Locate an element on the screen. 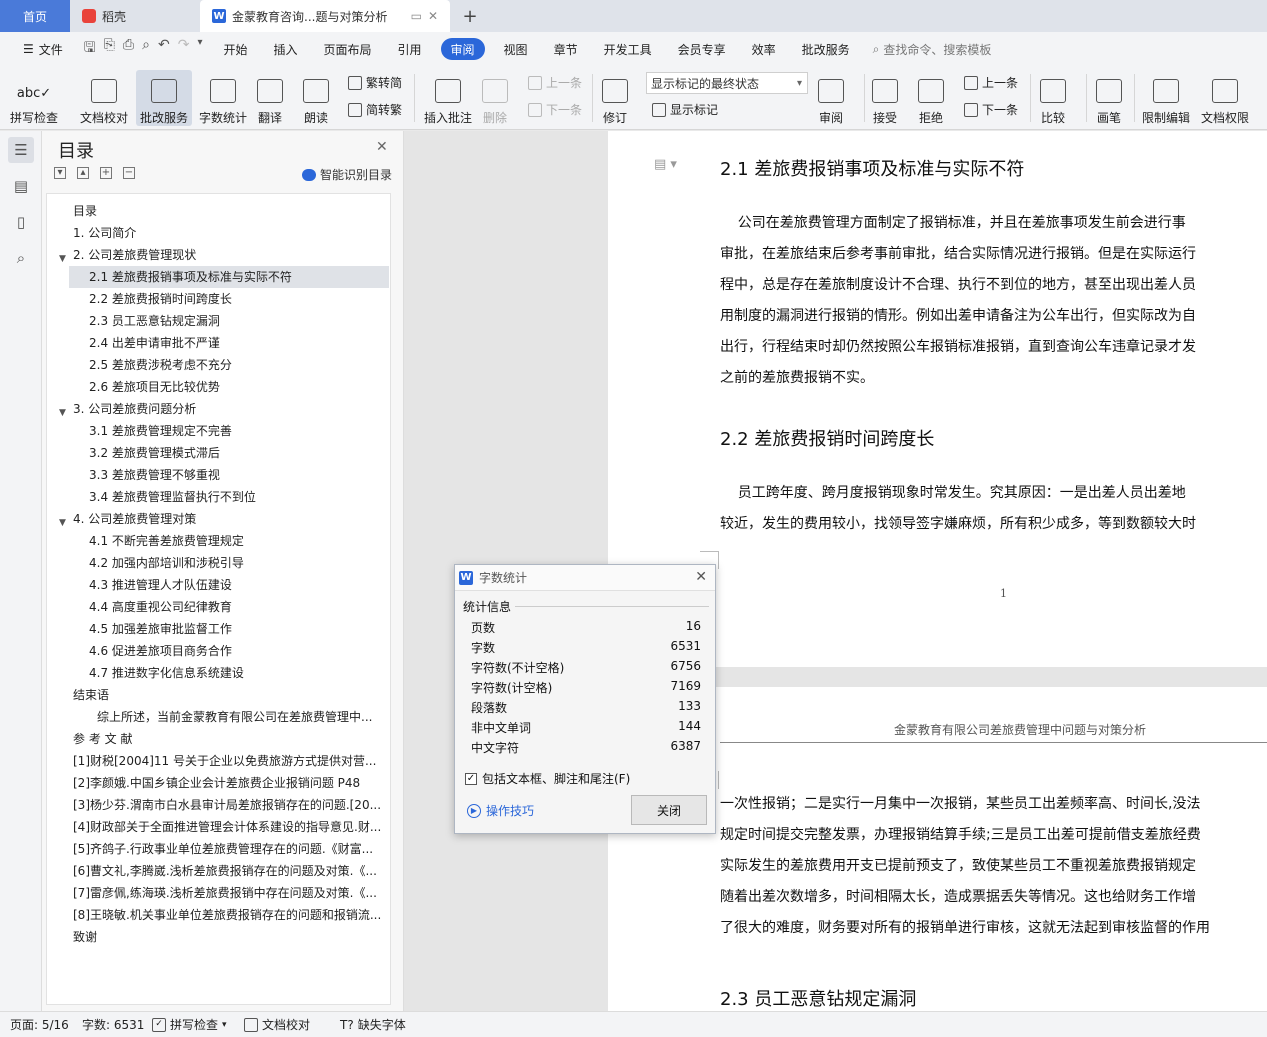  menu-developer: 开发工具 is located at coordinates (628, 49).